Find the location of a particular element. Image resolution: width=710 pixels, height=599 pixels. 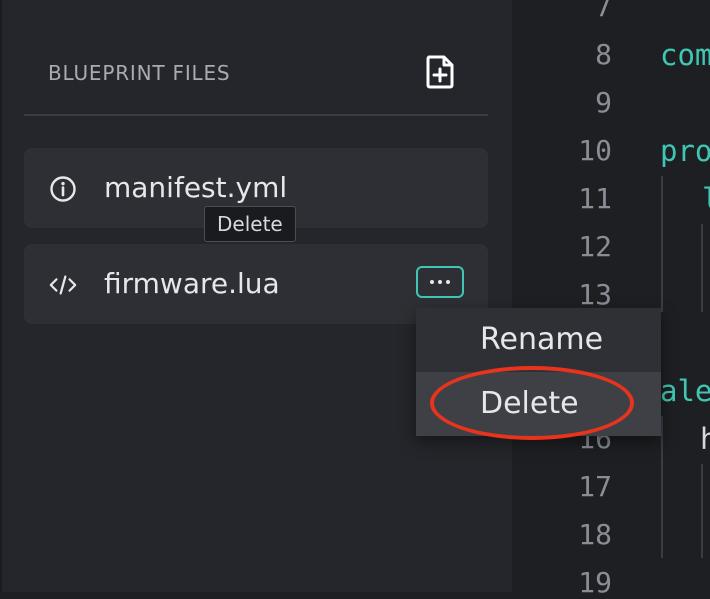

sidebar-title: BLUEPRINT FILES is located at coordinates (139, 73).